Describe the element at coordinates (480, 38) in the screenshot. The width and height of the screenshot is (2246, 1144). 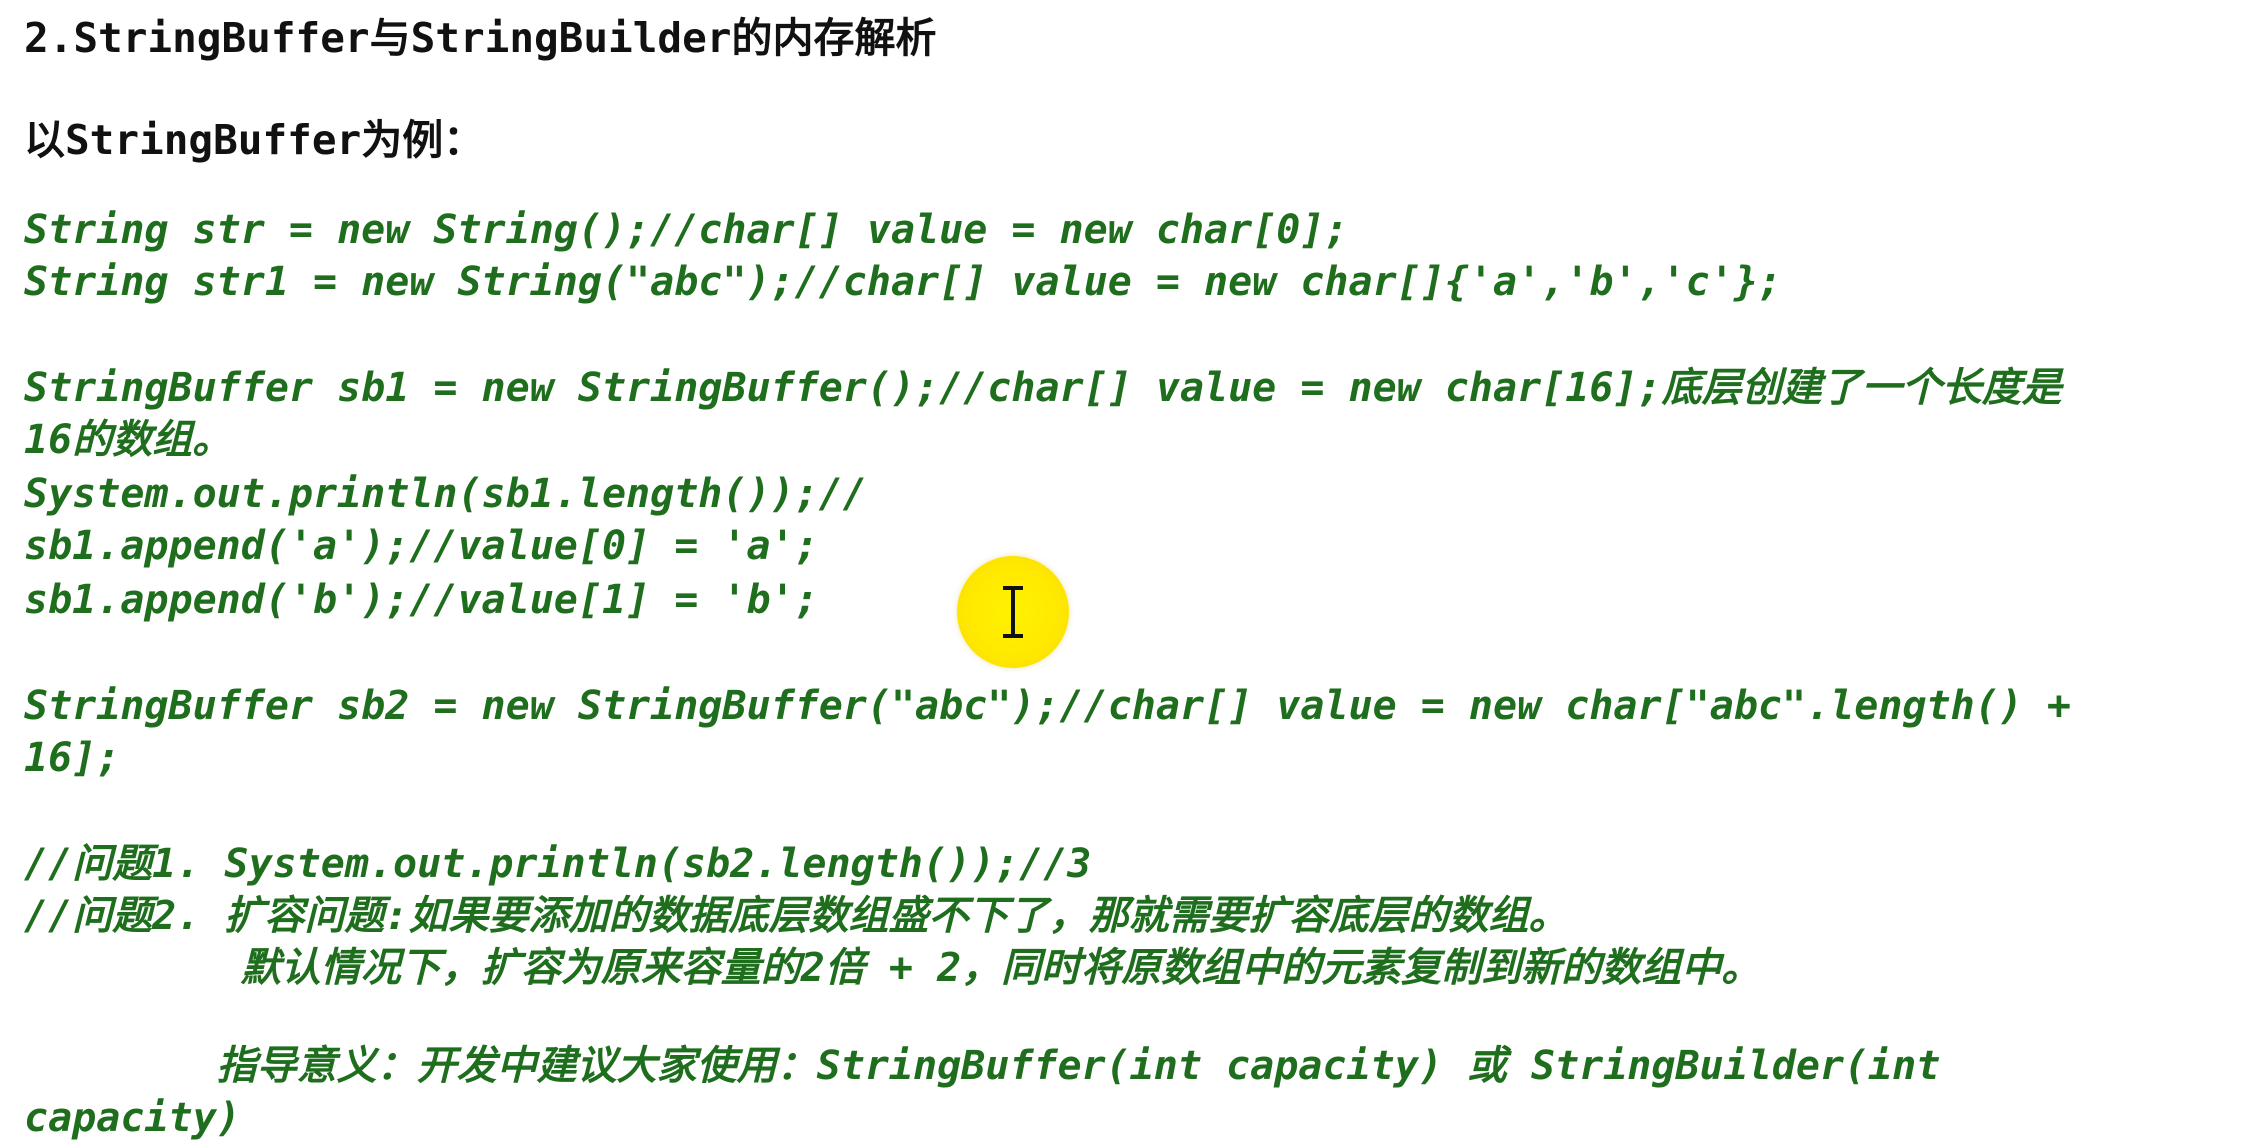
I see `page-title: 2.StringBuffer与StringBuilder的内存解析` at that location.